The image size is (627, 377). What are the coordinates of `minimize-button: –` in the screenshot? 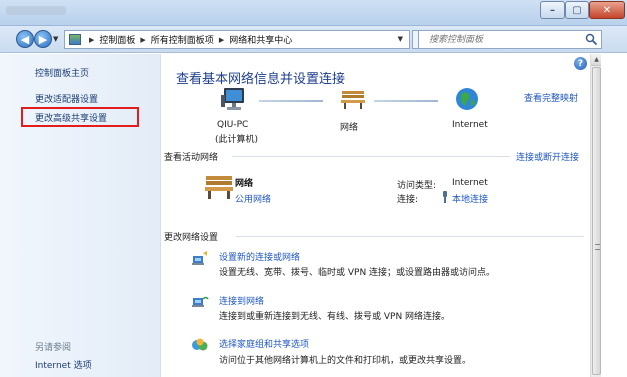 It's located at (552, 10).